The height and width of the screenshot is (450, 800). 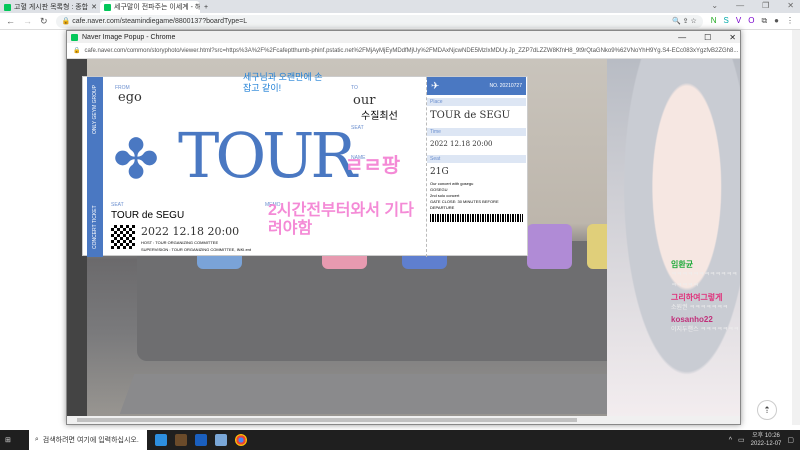 What do you see at coordinates (741, 440) in the screenshot?
I see `network-icon: ▭` at bounding box center [741, 440].